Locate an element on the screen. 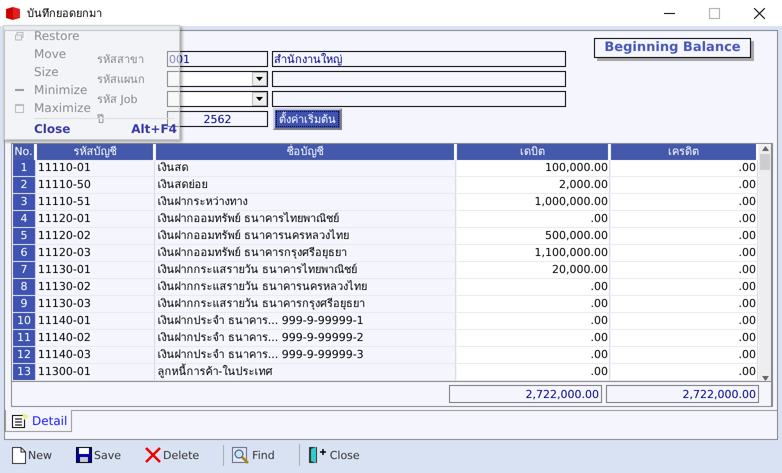  table-cell: 1,000,000.00 is located at coordinates (533, 202).